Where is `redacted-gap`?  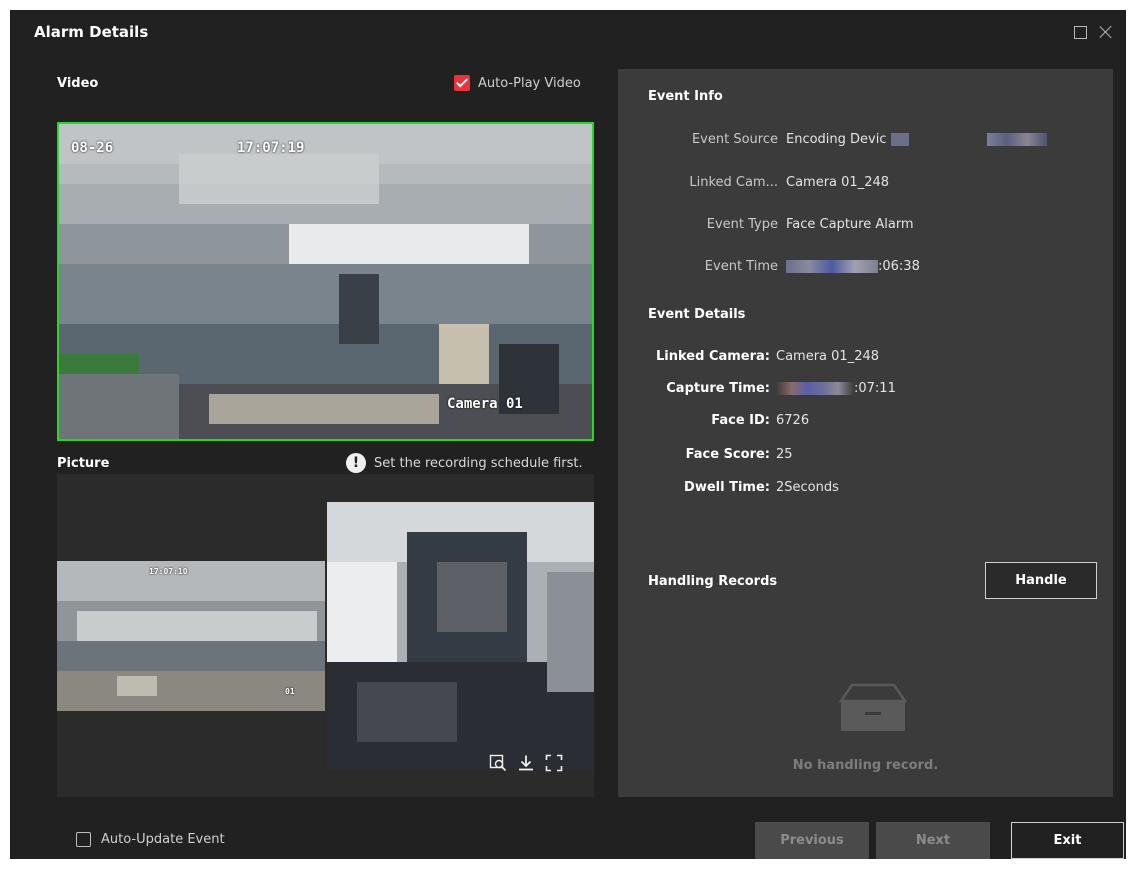 redacted-gap is located at coordinates (947, 139).